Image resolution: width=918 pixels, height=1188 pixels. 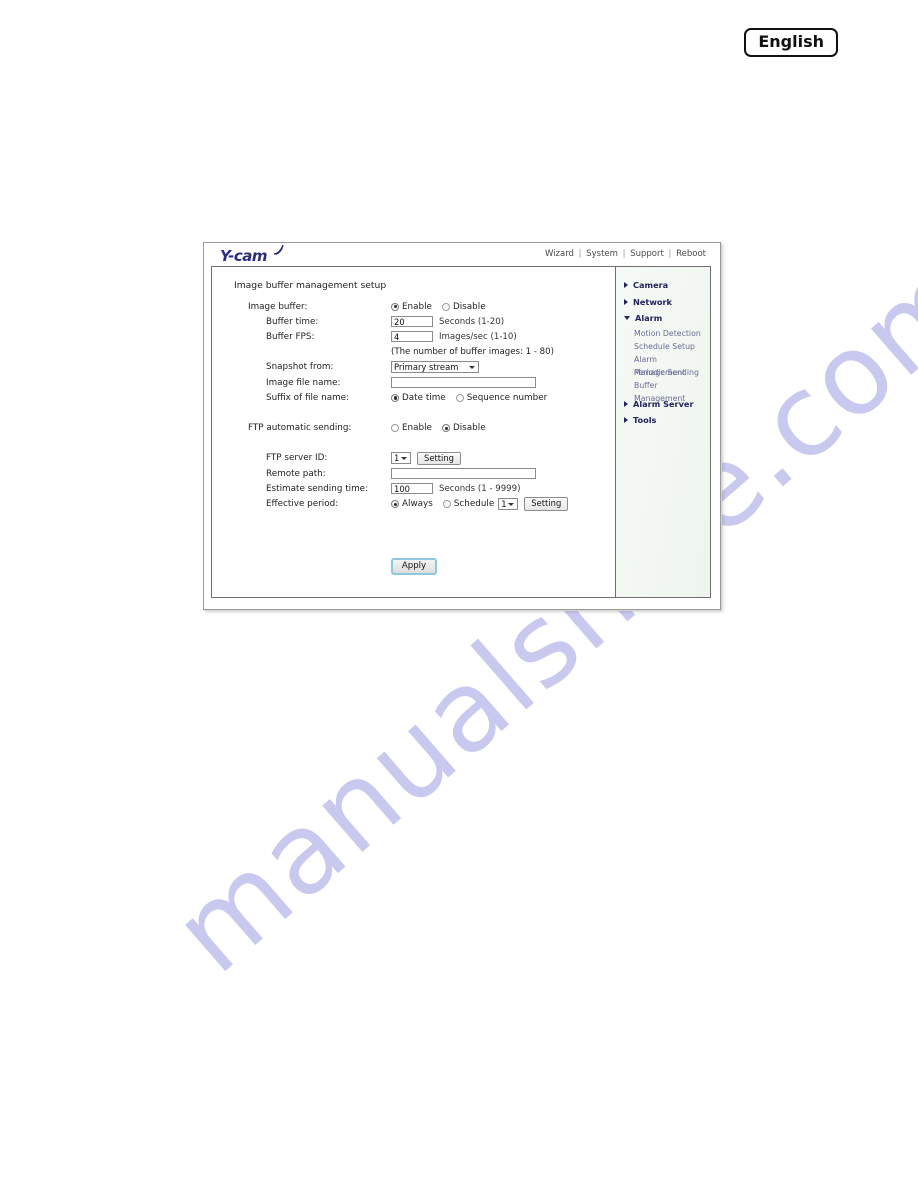 I want to click on sidebar-item-label: Tools, so click(x=645, y=420).